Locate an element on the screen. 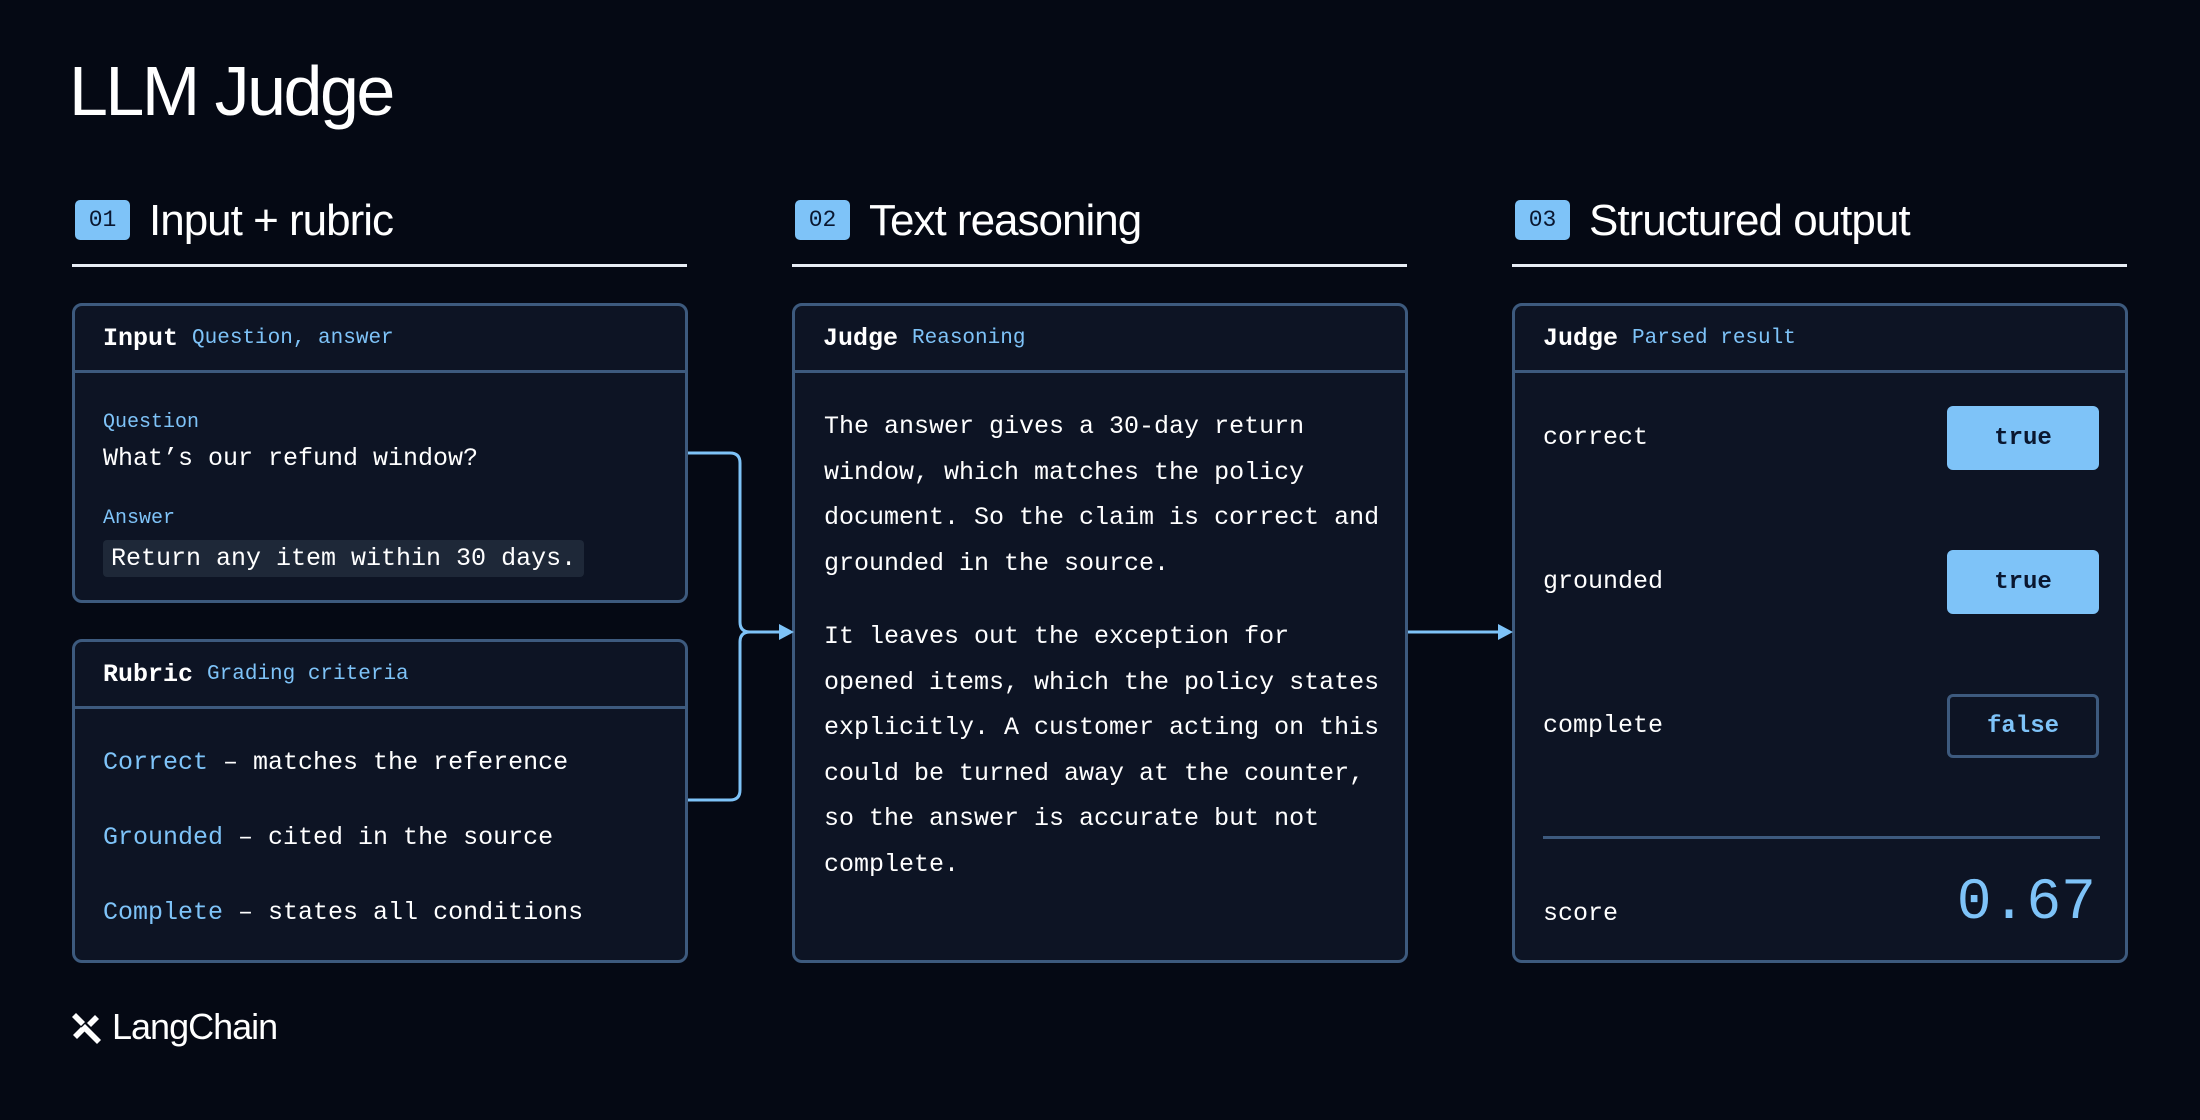  connector-arrows is located at coordinates (1100, 626).